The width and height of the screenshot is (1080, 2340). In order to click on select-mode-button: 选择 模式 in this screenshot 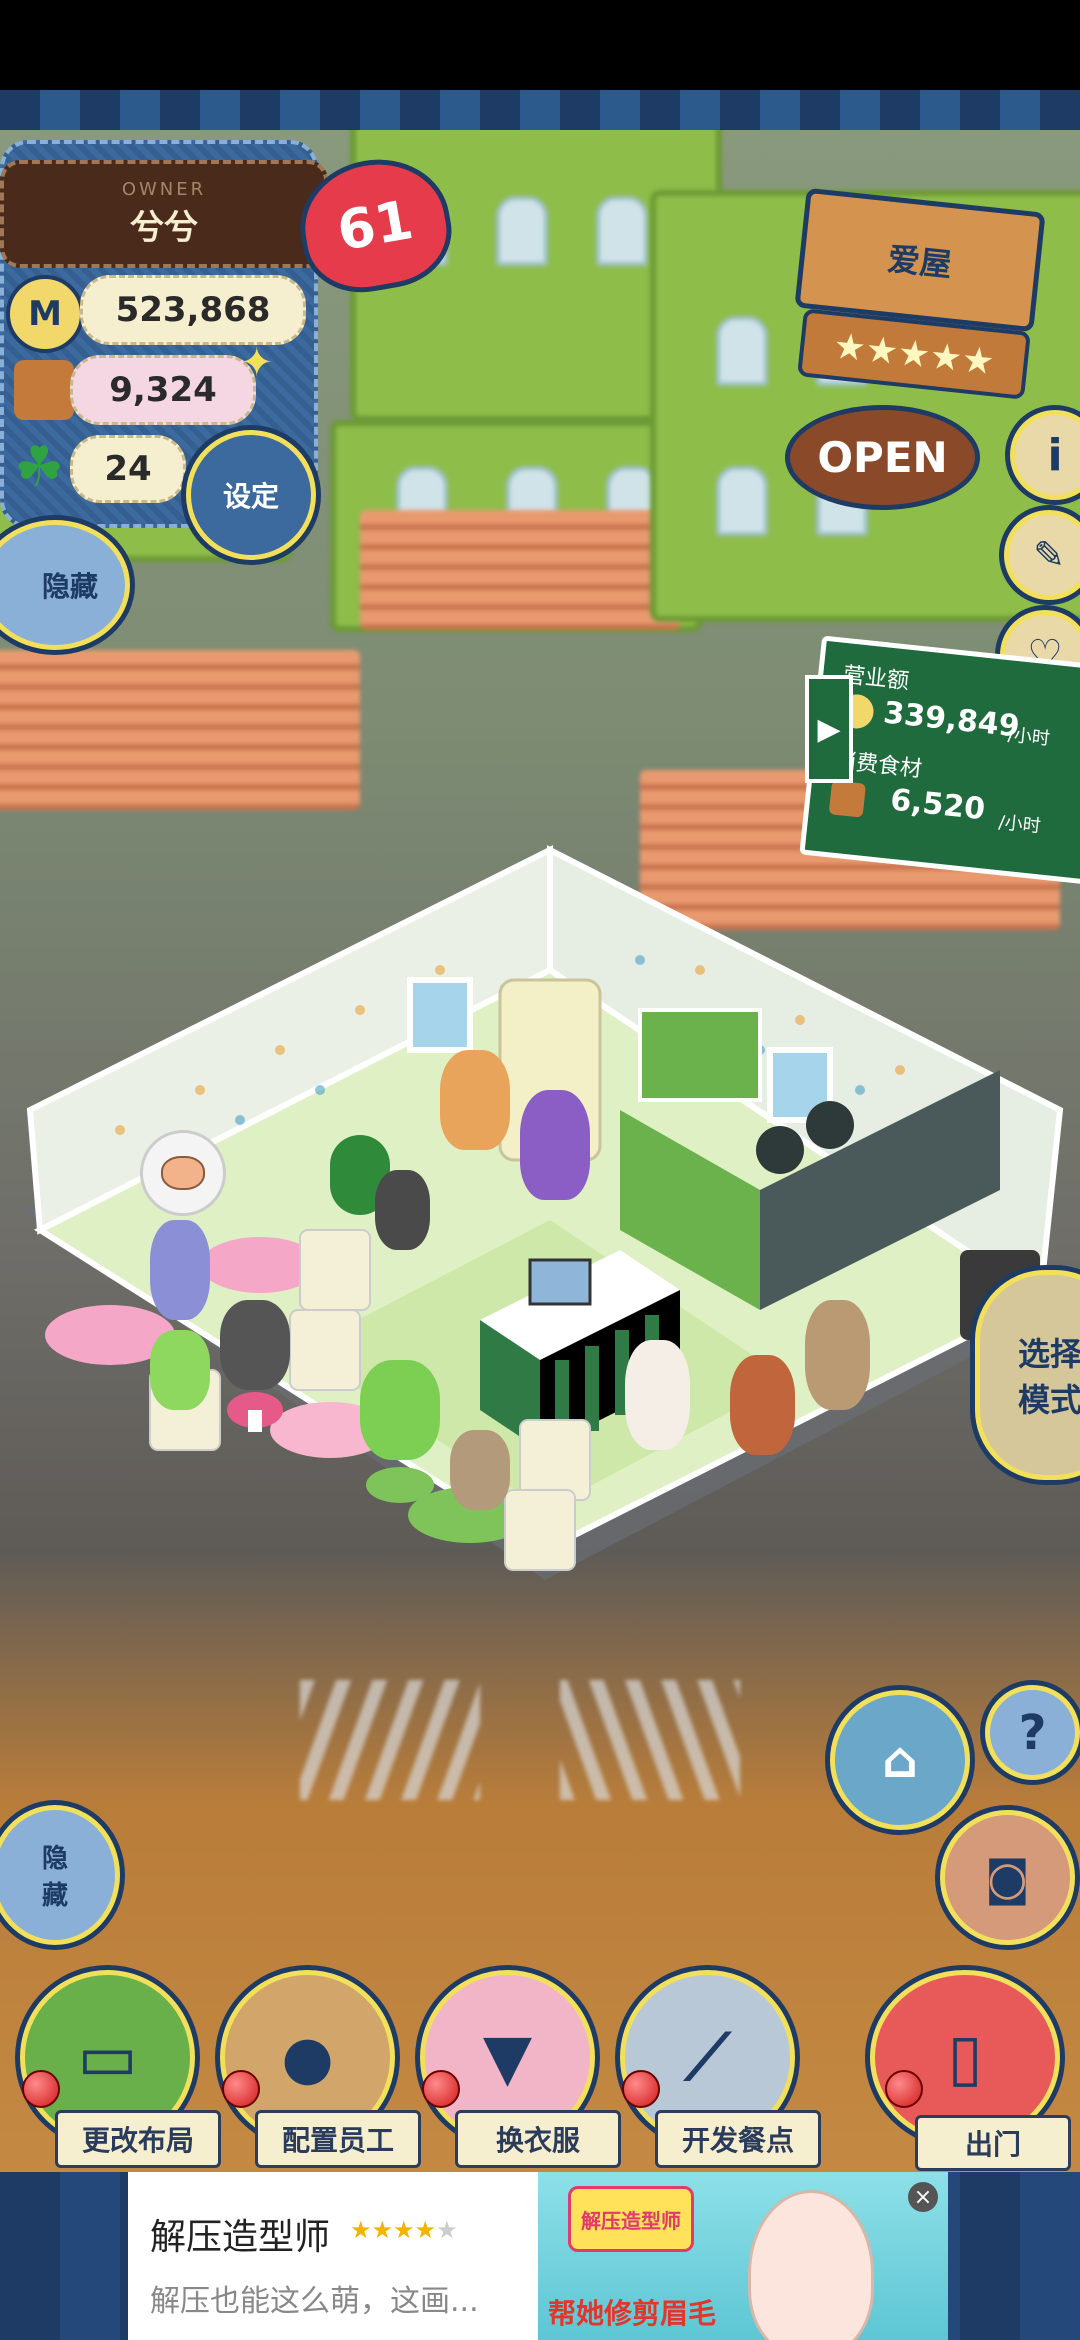, I will do `click(1027, 1375)`.